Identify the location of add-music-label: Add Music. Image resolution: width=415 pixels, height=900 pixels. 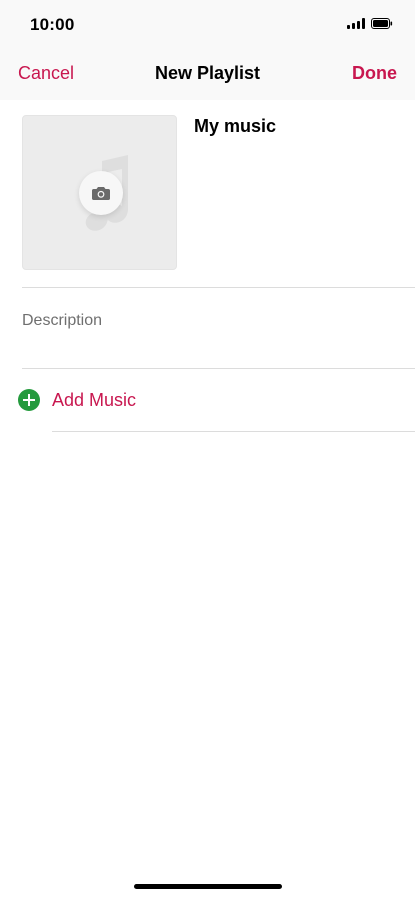
(94, 399).